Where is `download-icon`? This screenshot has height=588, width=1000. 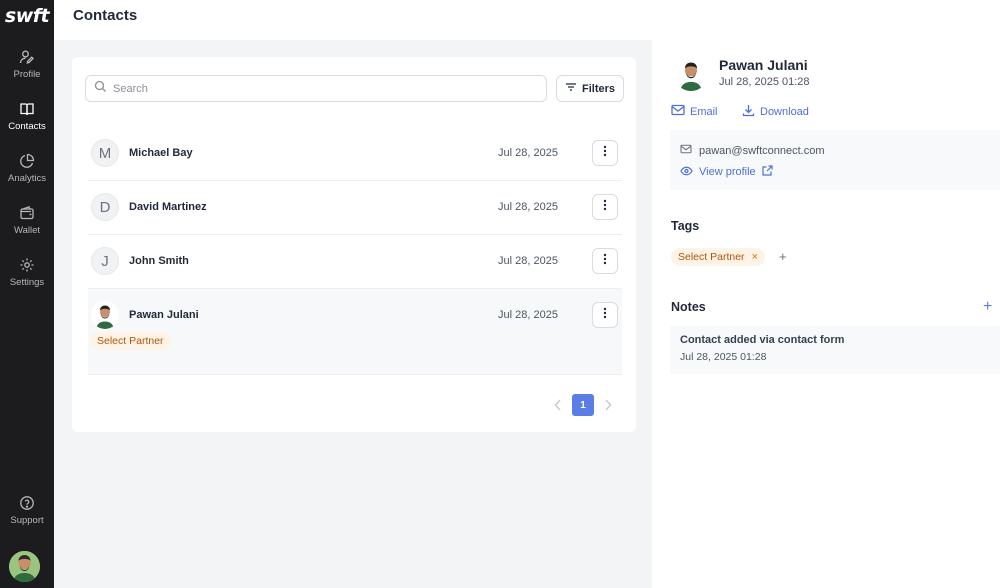
download-icon is located at coordinates (748, 112).